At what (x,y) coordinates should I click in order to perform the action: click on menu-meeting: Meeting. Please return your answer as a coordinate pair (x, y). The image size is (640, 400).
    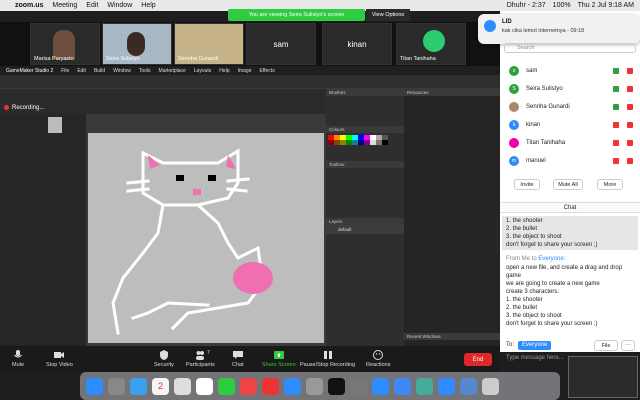
    Looking at the image, I should click on (64, 5).